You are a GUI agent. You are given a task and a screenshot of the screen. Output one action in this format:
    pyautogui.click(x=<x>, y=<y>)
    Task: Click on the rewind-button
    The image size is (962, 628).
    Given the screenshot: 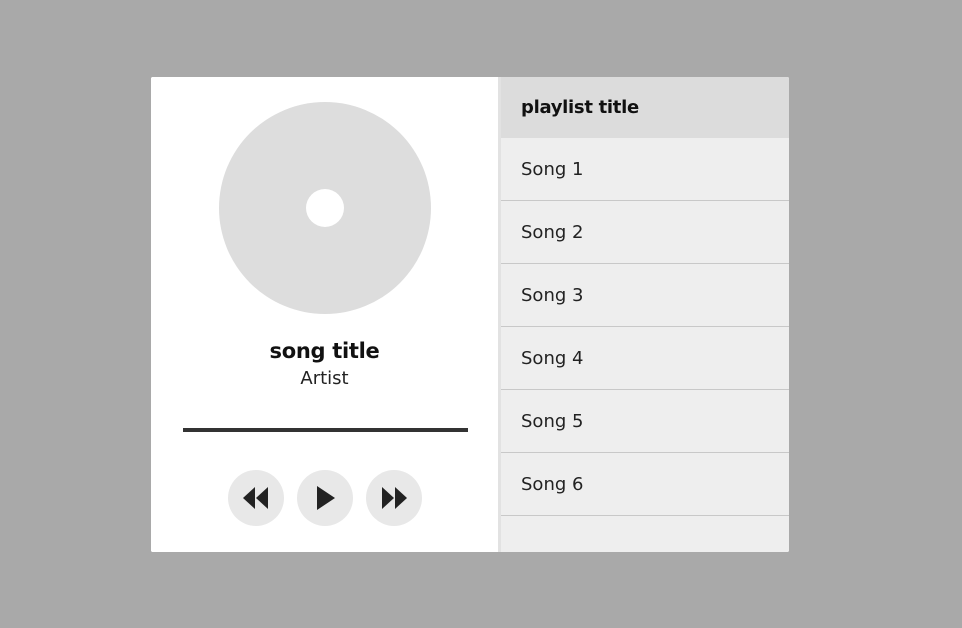 What is the action you would take?
    pyautogui.click(x=256, y=498)
    